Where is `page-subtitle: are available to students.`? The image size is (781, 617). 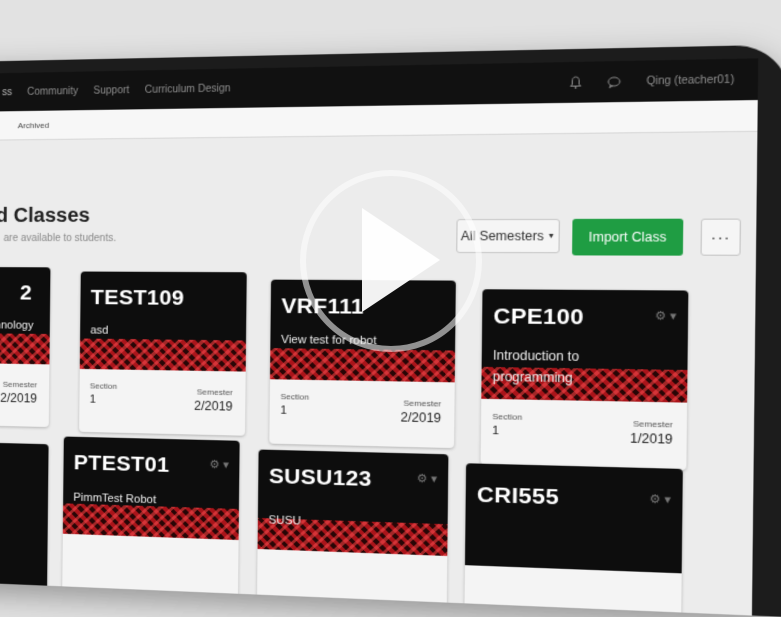
page-subtitle: are available to students. is located at coordinates (60, 238).